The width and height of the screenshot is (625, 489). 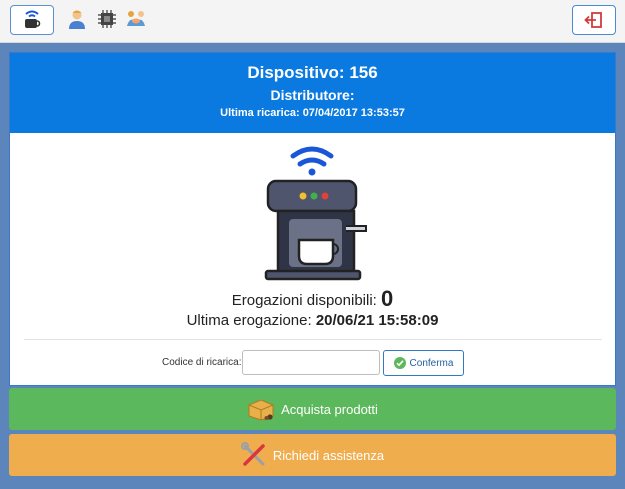 What do you see at coordinates (312, 72) in the screenshot?
I see `device-title: Dispositivo: 156` at bounding box center [312, 72].